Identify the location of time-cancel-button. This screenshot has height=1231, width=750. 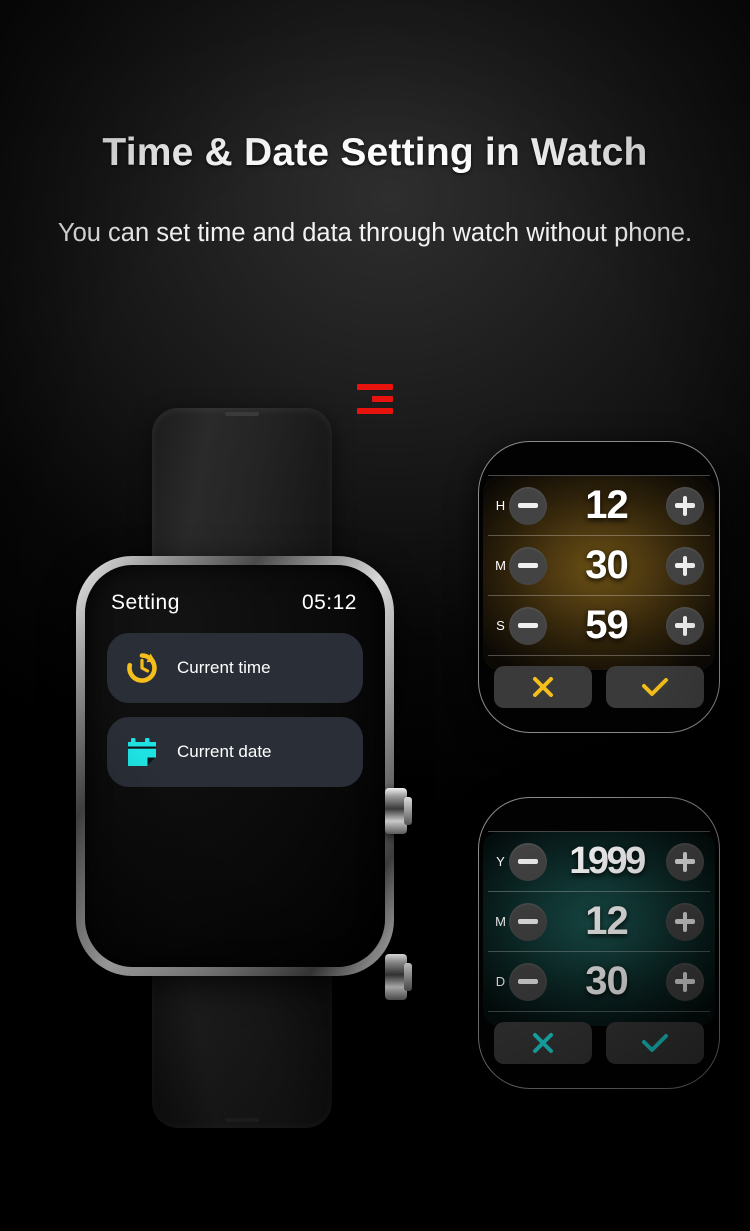
(543, 687).